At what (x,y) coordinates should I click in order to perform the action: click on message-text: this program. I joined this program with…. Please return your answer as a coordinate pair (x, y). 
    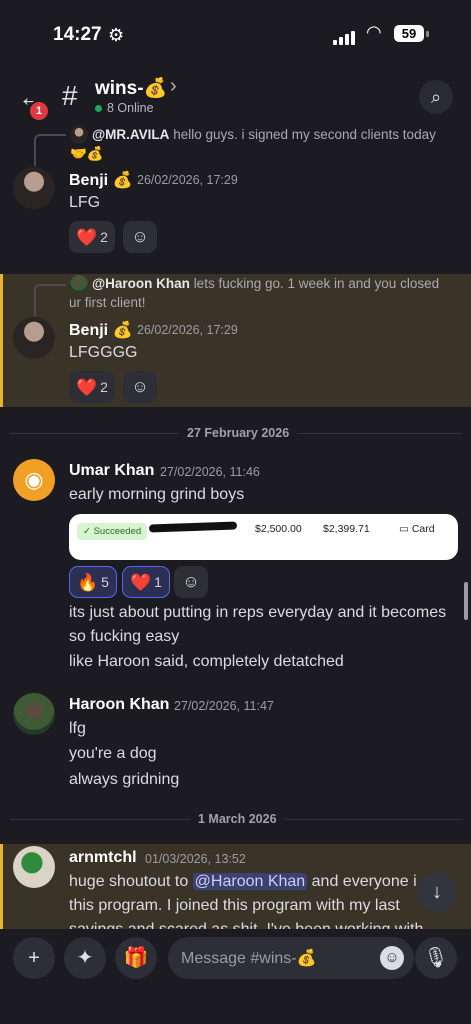
    Looking at the image, I should click on (234, 905).